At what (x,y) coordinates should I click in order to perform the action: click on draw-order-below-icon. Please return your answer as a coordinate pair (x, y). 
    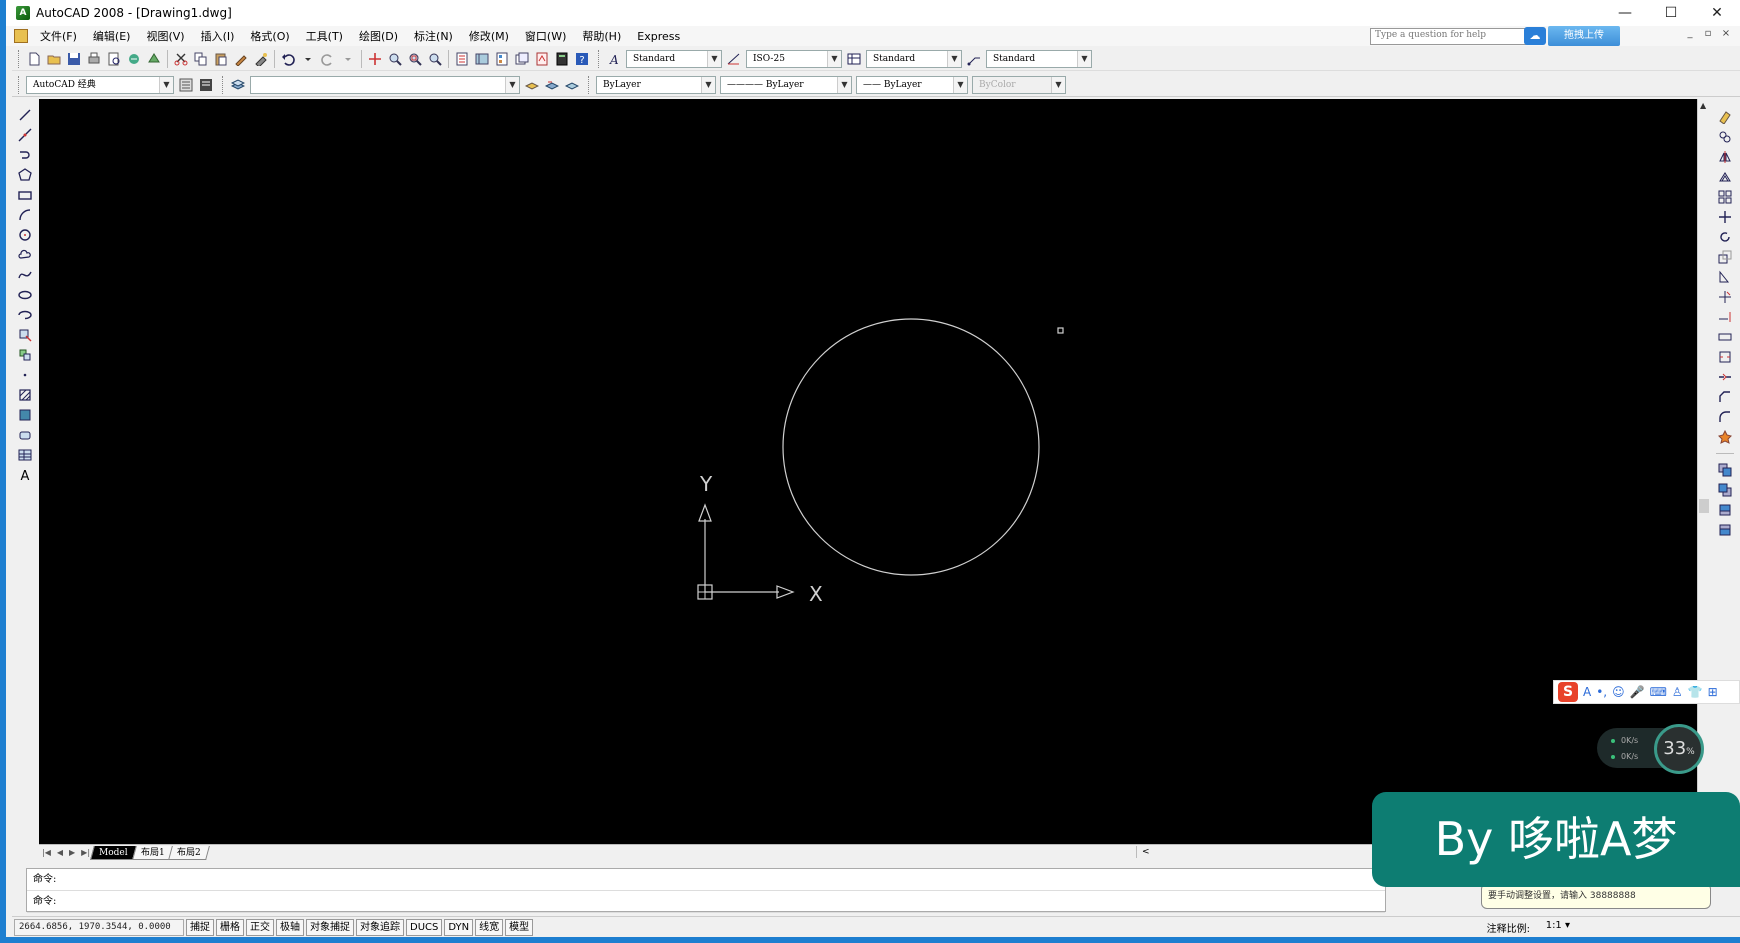
    Looking at the image, I should click on (1725, 530).